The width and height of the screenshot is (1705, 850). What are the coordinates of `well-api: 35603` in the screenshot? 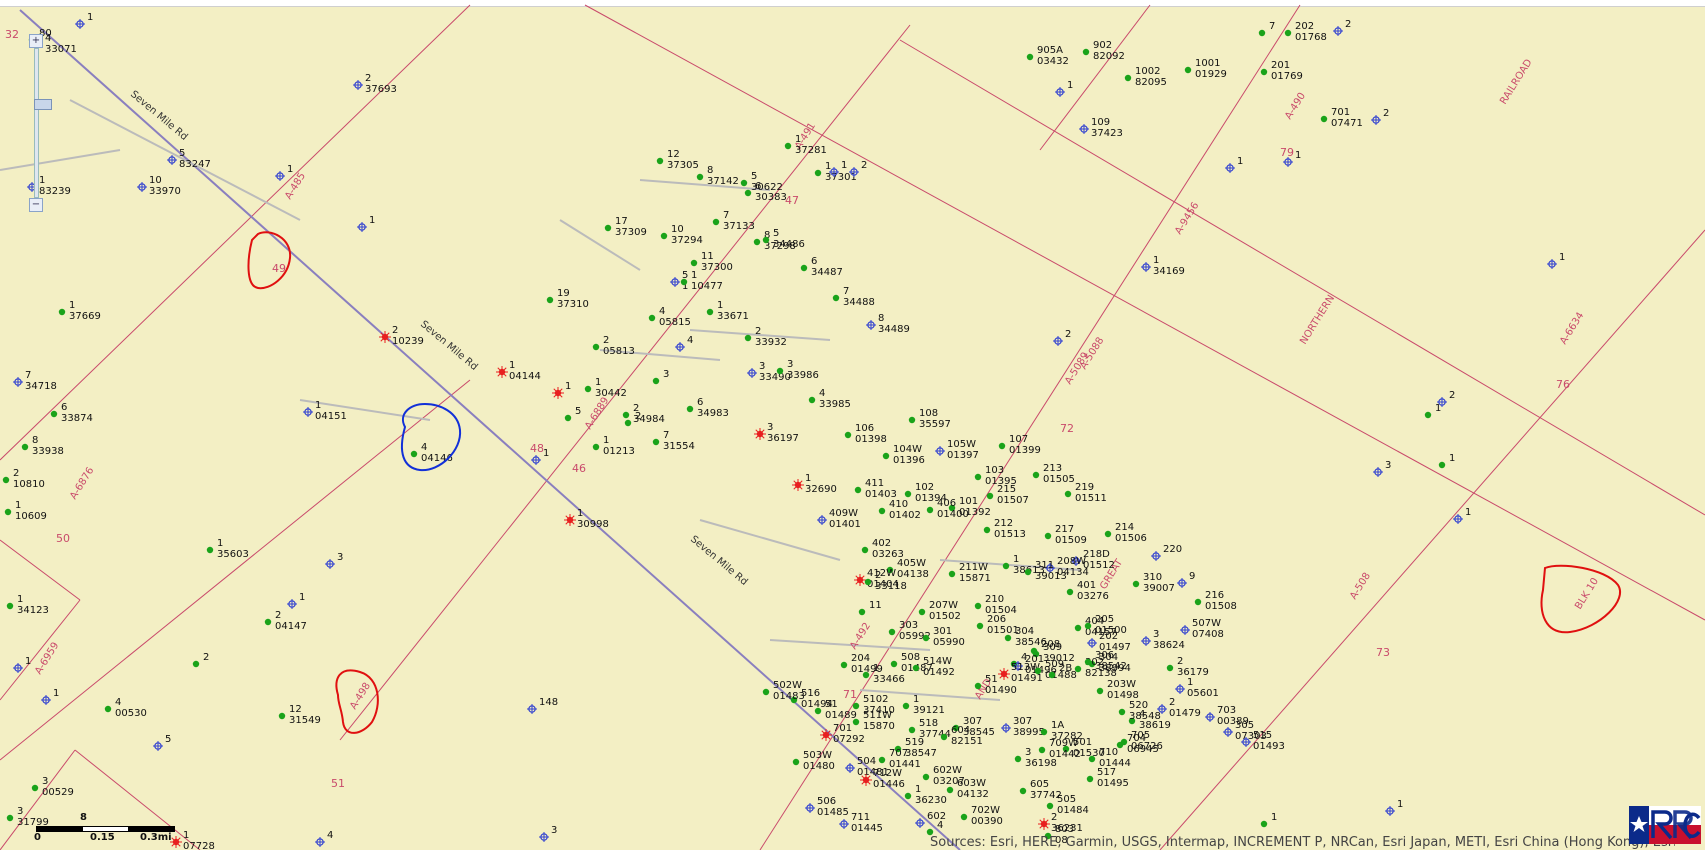 It's located at (233, 554).